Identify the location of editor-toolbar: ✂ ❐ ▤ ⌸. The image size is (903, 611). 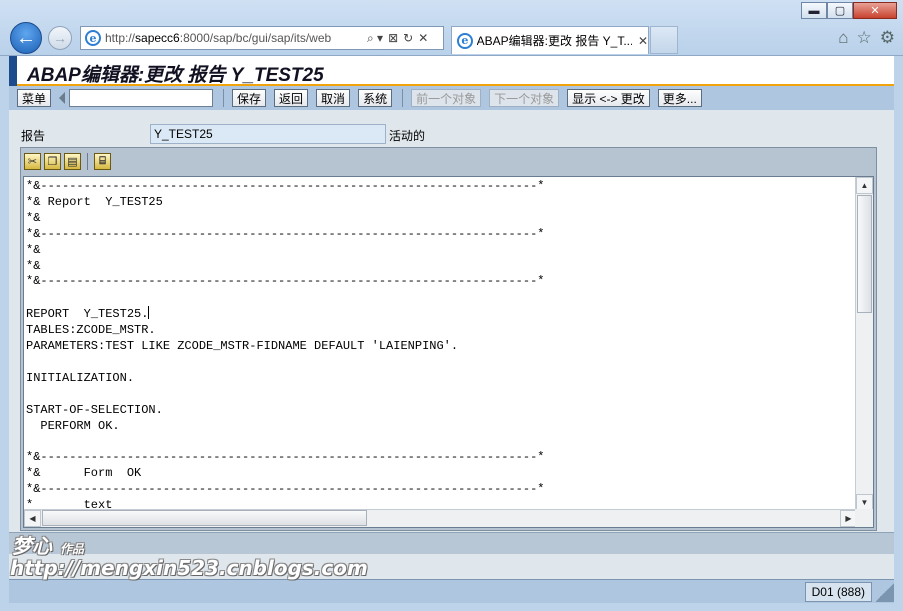
(448, 161).